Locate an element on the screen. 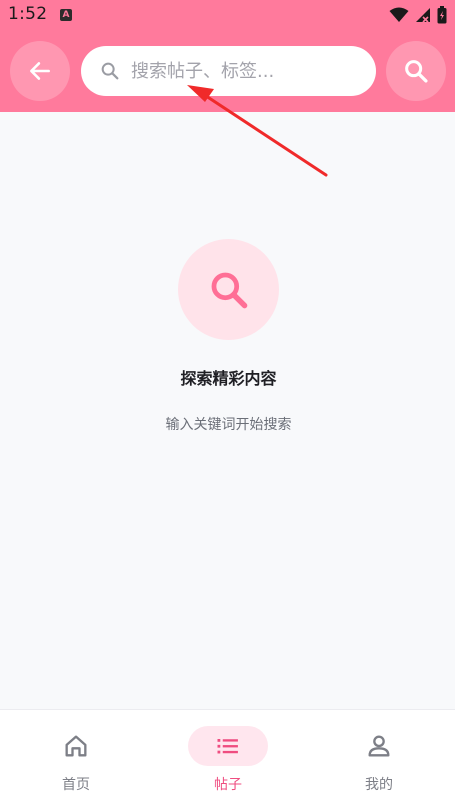 The width and height of the screenshot is (457, 812). back-button is located at coordinates (40, 71).